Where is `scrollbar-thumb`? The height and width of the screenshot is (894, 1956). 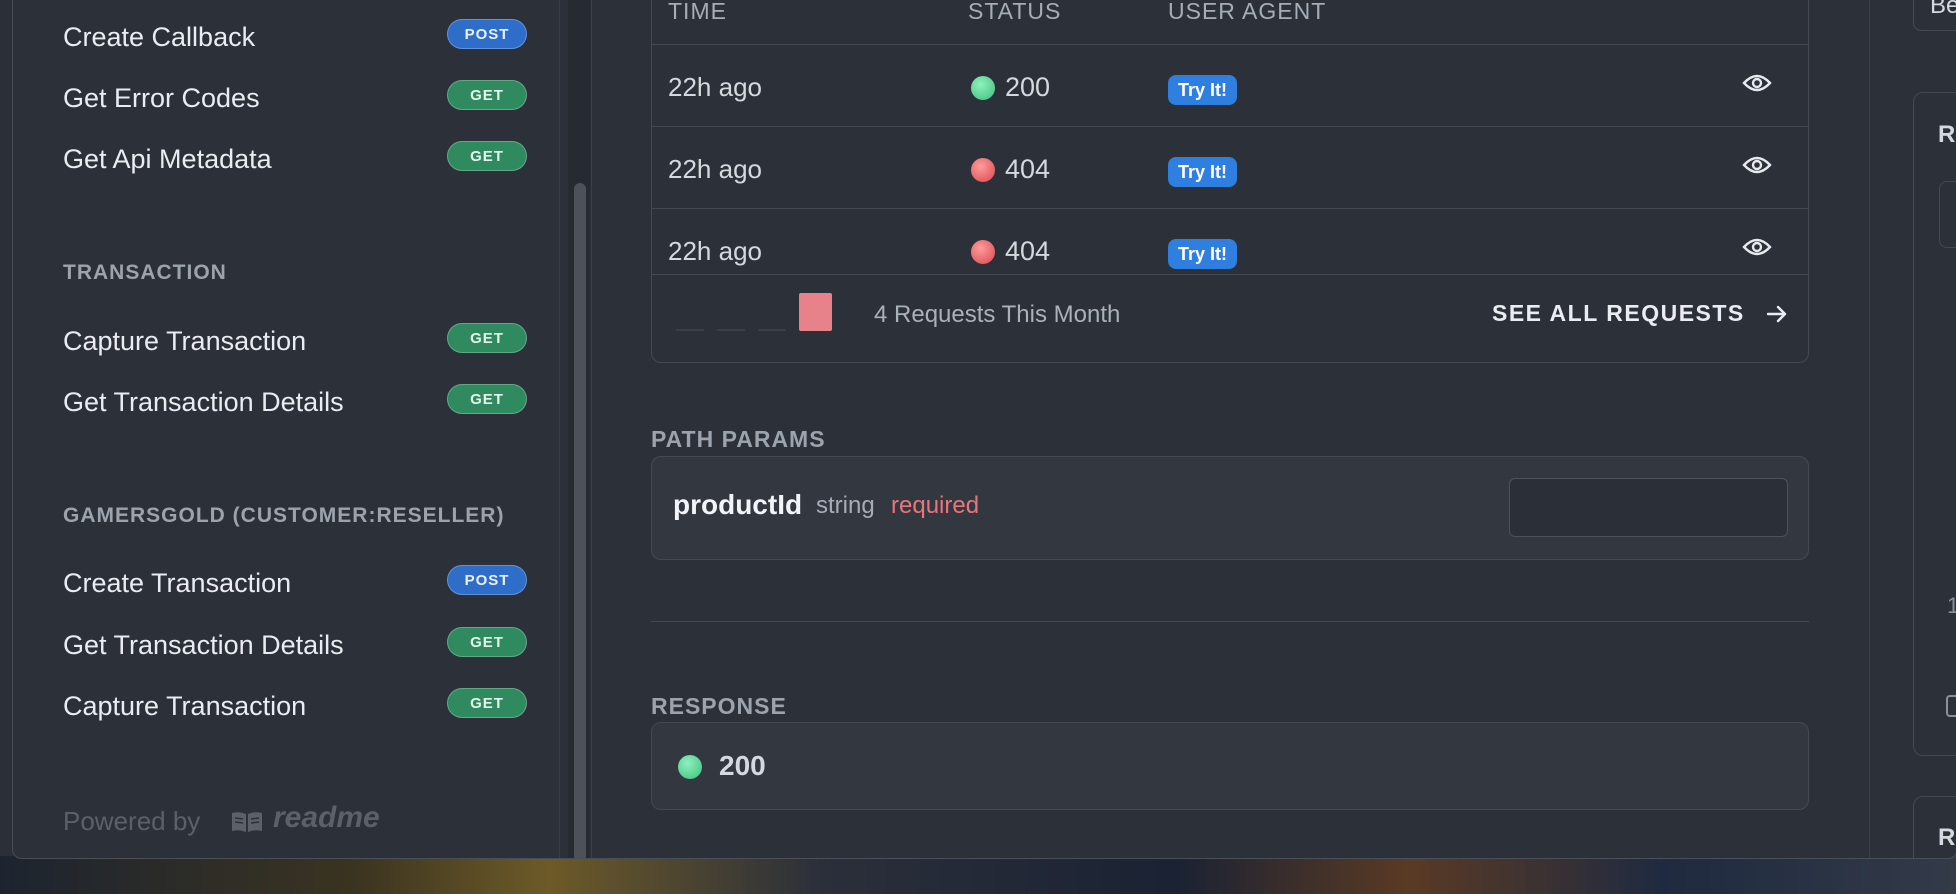 scrollbar-thumb is located at coordinates (580, 520).